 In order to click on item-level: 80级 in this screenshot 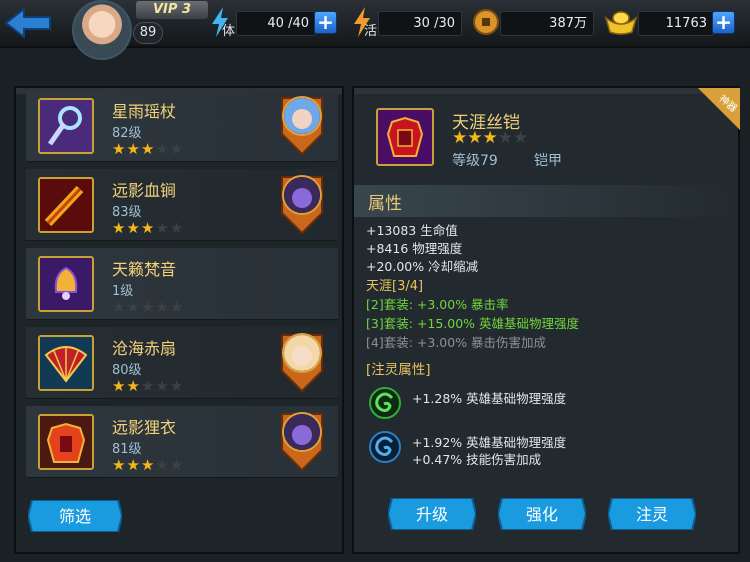, I will do `click(127, 370)`.